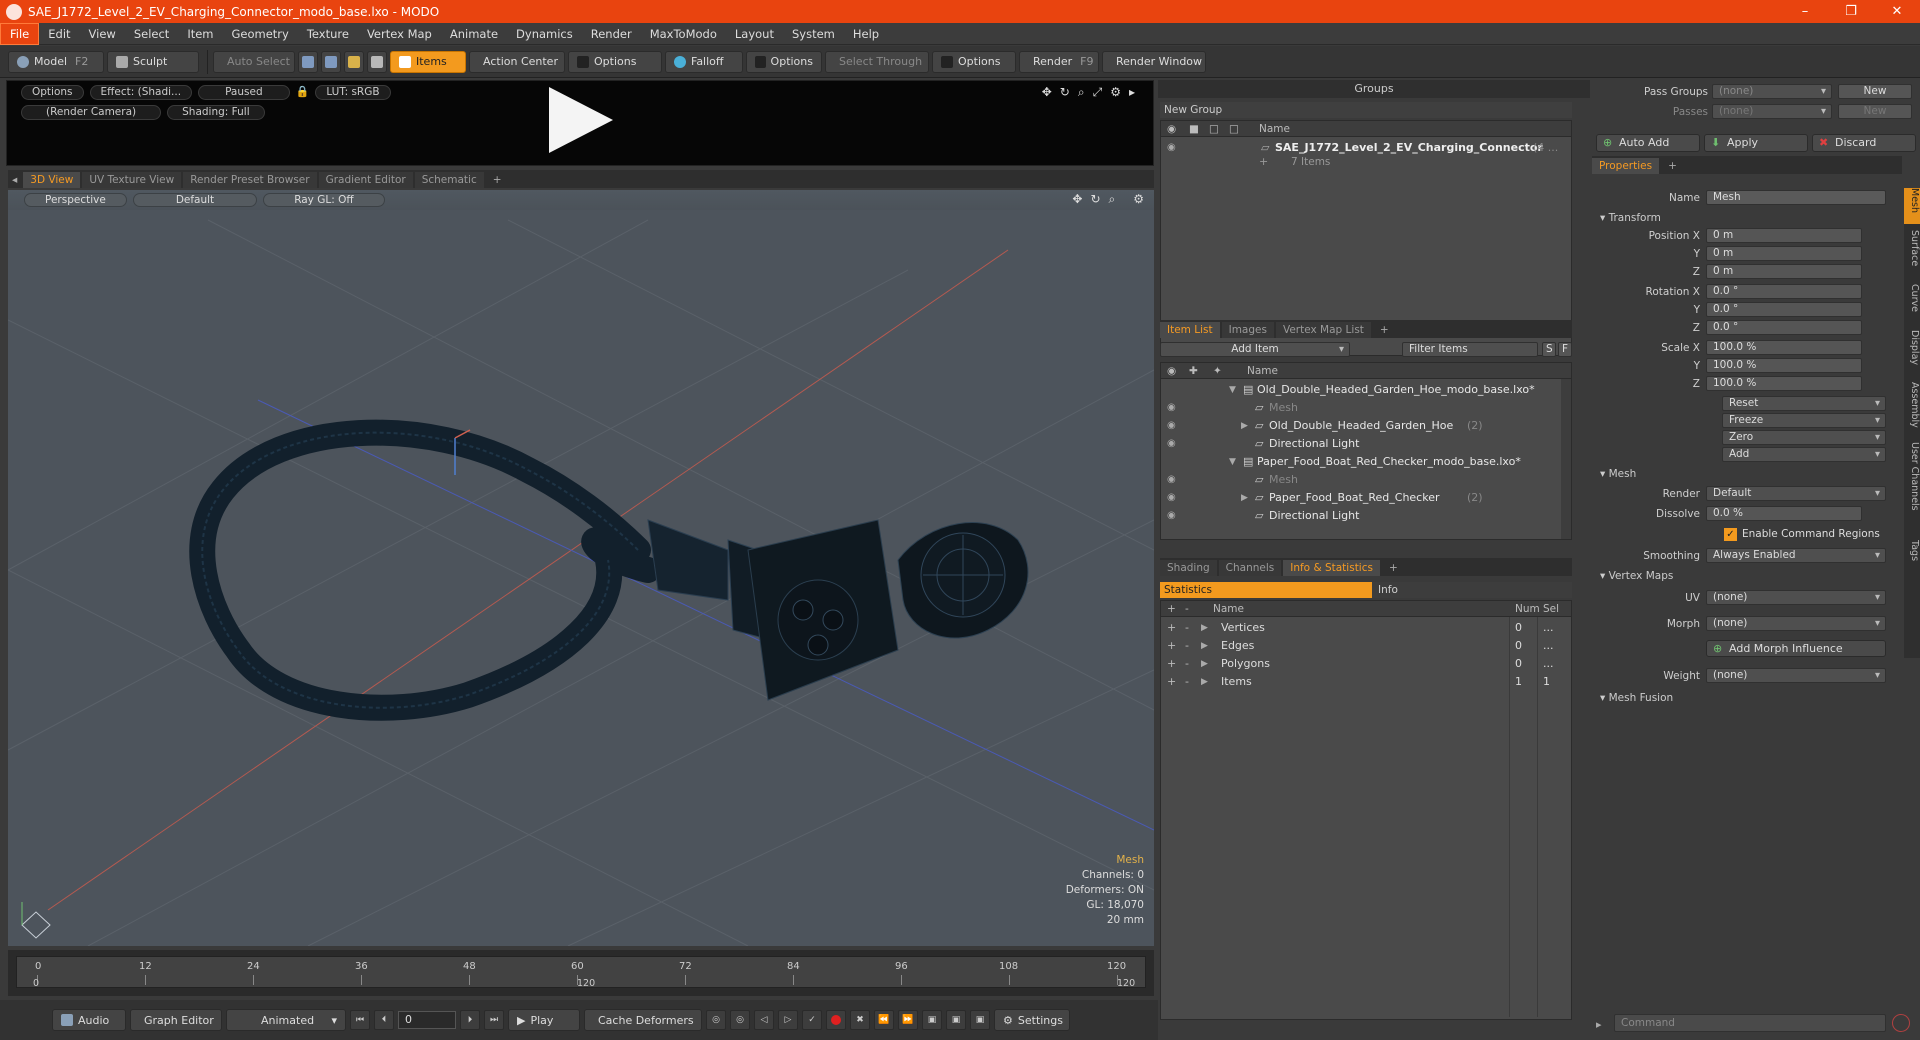 This screenshot has width=1920, height=1040. Describe the element at coordinates (153, 61) in the screenshot. I see `sculpt-mode-button: Sculpt` at that location.